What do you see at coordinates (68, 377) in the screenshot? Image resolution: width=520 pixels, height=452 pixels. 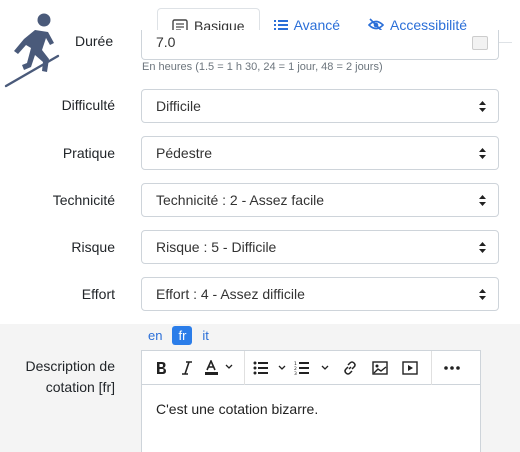 I see `description-label: Description de cotation [fr]` at bounding box center [68, 377].